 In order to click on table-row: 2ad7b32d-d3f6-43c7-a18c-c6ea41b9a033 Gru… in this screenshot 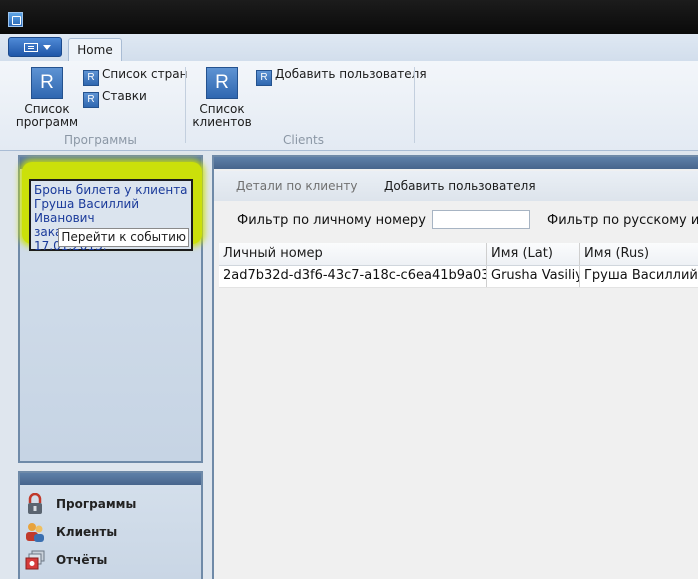, I will do `click(458, 277)`.